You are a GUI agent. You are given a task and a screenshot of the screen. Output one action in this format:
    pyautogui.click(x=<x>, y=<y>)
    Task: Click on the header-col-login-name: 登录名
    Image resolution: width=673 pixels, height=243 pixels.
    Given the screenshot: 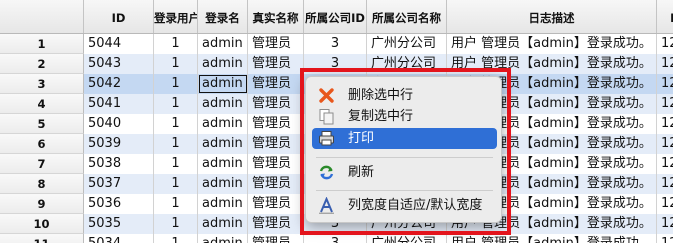 What is the action you would take?
    pyautogui.click(x=223, y=16)
    